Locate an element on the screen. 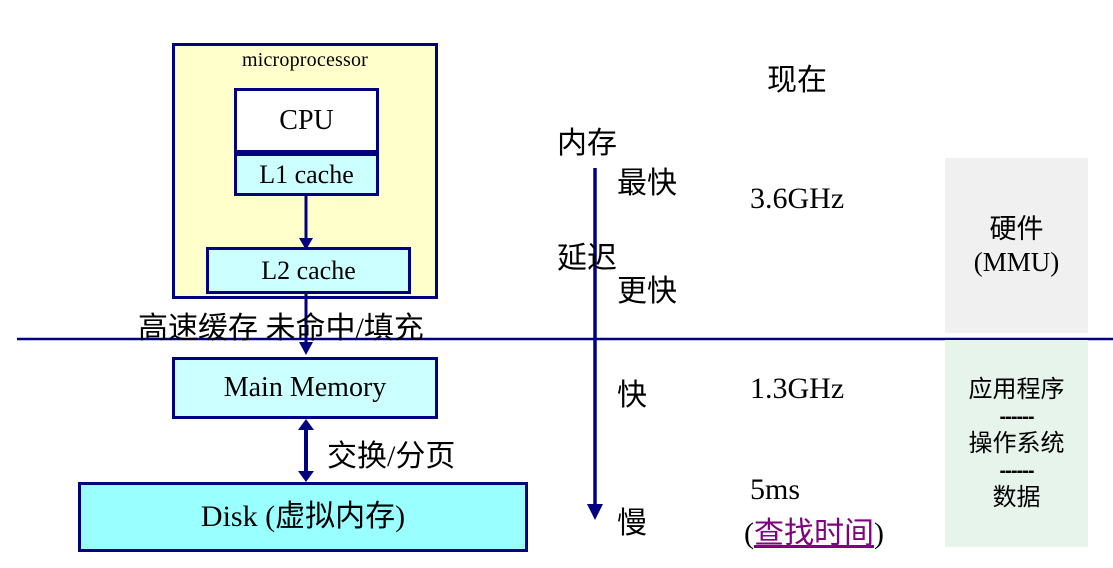  cpu-label: CPU is located at coordinates (306, 120).